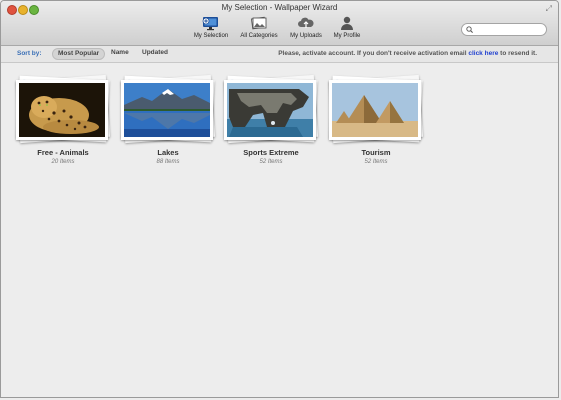 The image size is (561, 400). I want to click on search-box, so click(504, 29).